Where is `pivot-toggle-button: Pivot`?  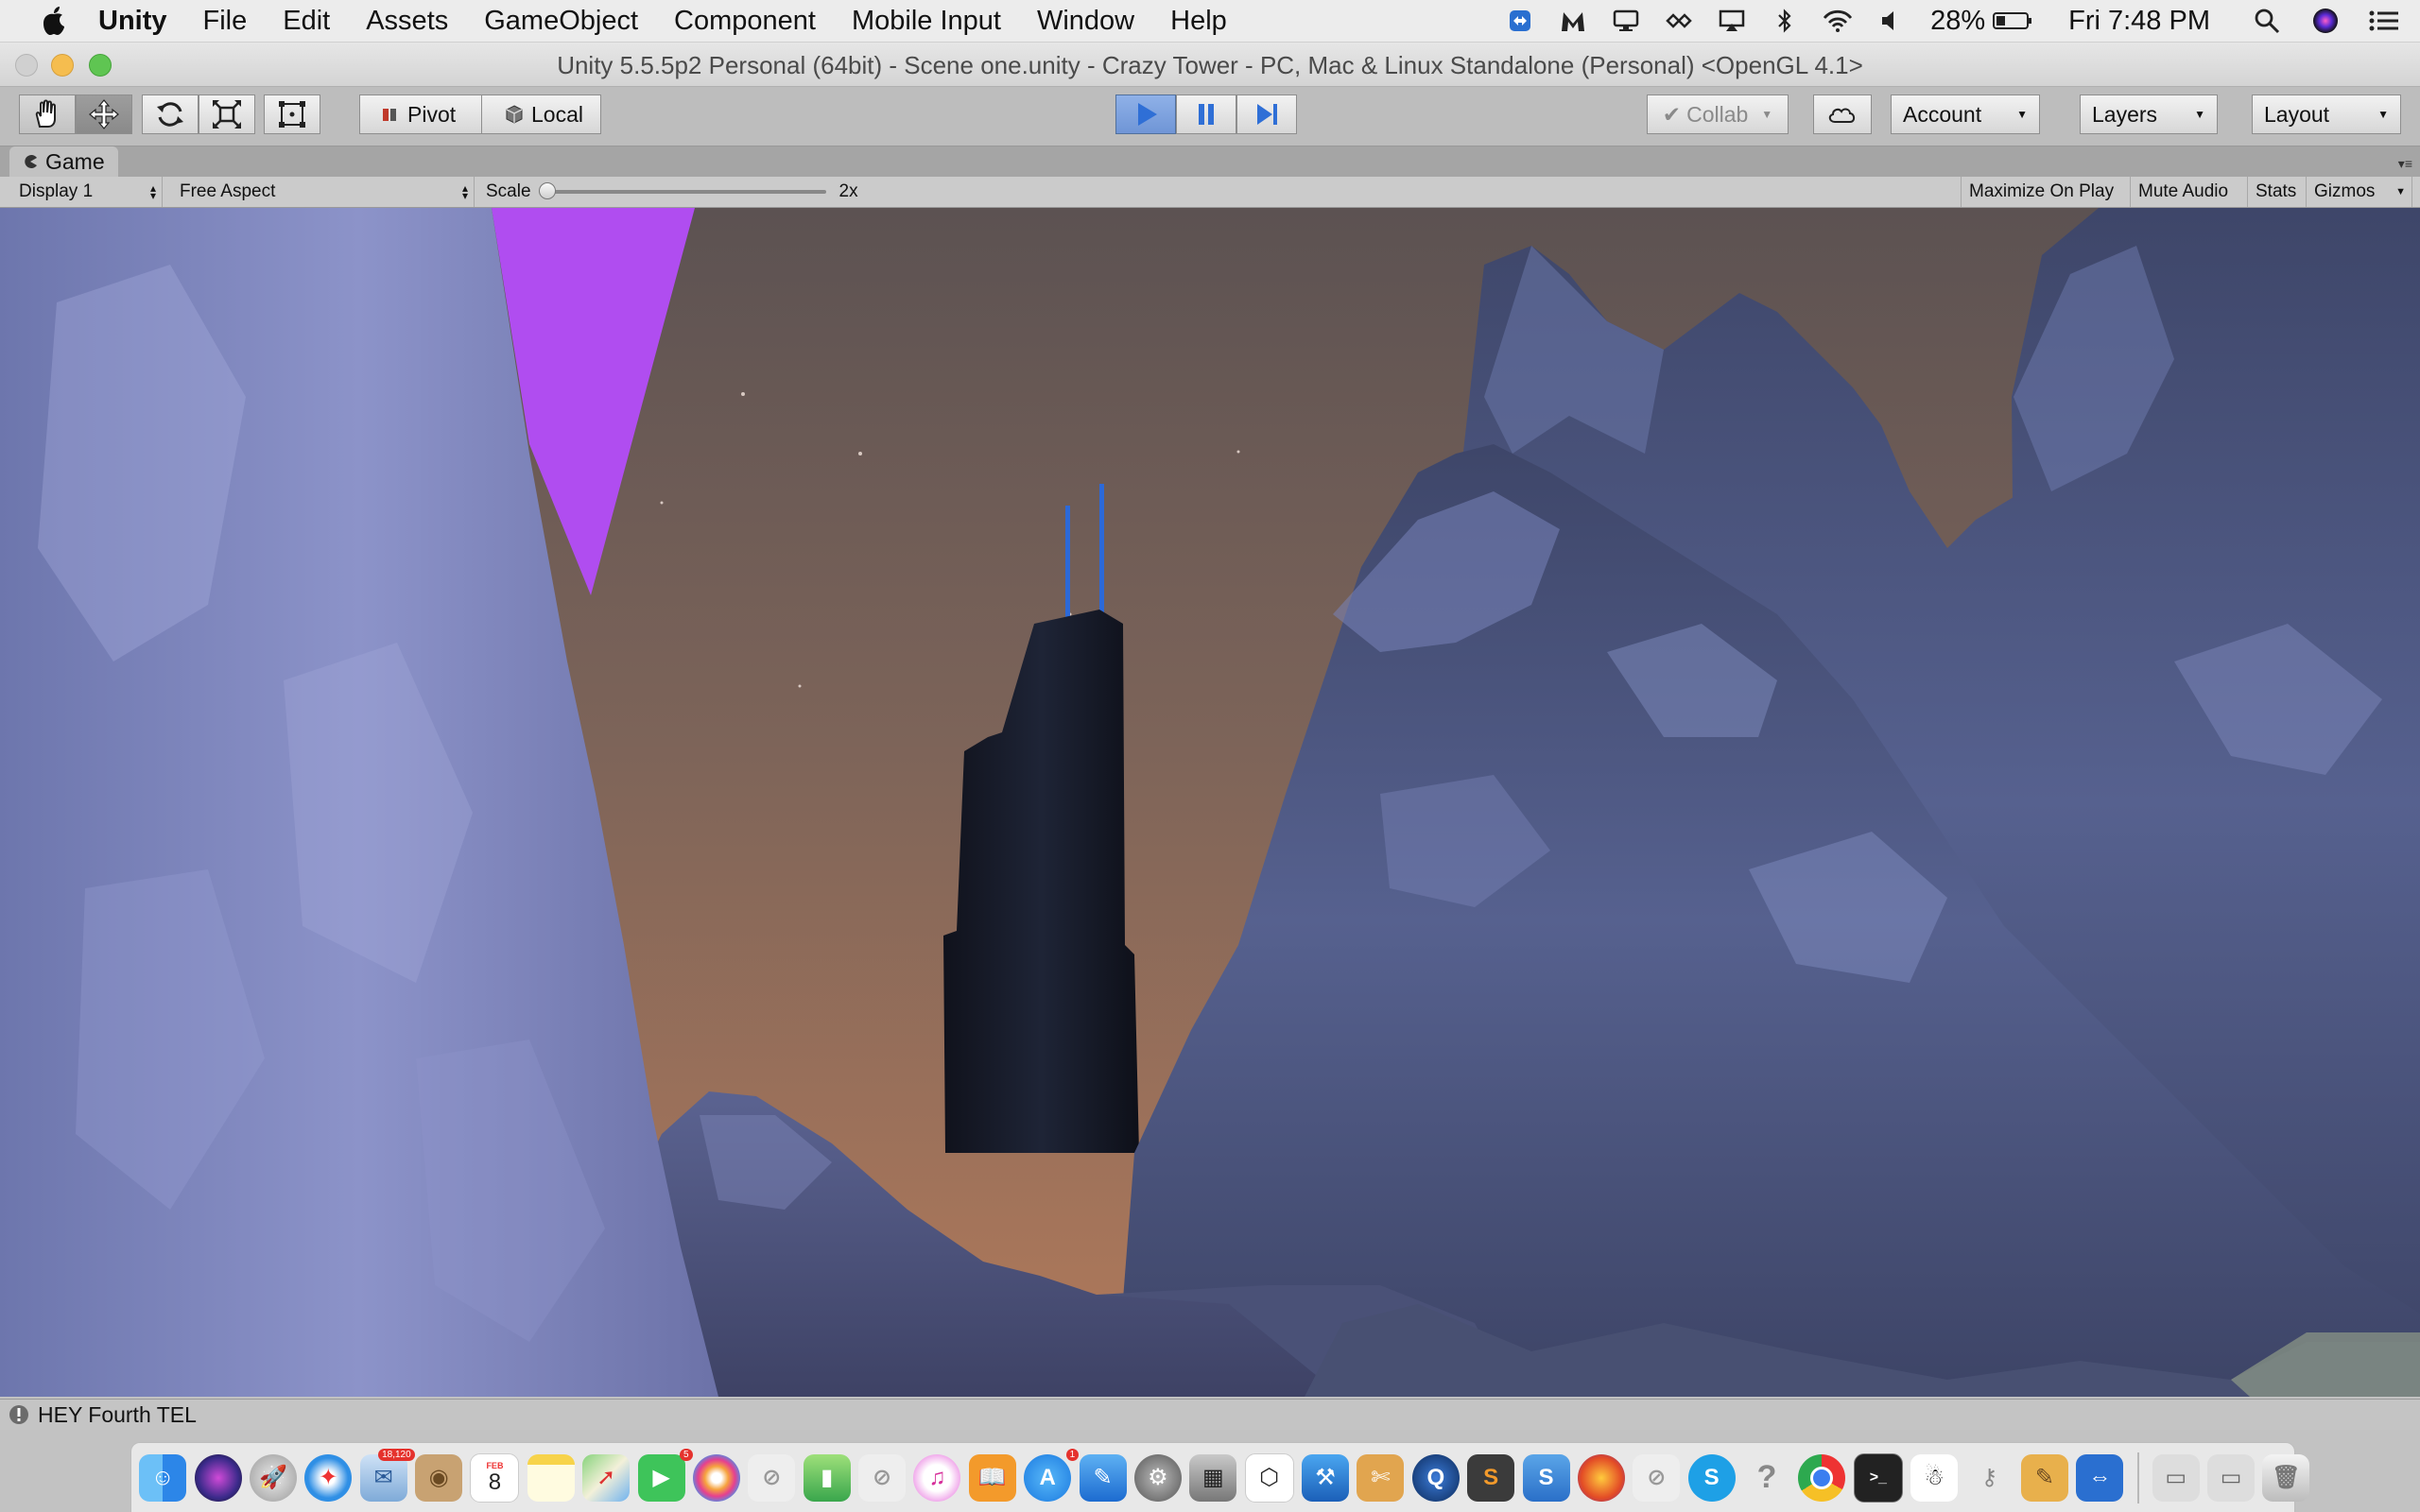 pivot-toggle-button: Pivot is located at coordinates (421, 114).